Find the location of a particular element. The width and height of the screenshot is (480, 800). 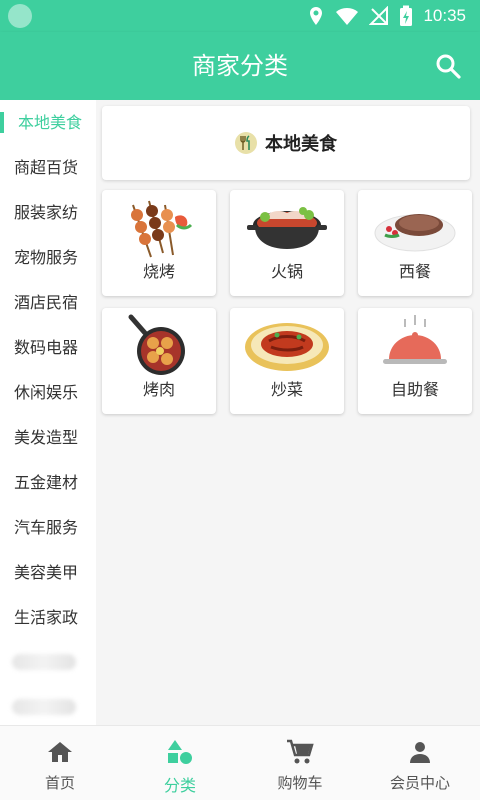

bottom-navigation: 首页 分类 购物车 会员中心 is located at coordinates (240, 762).